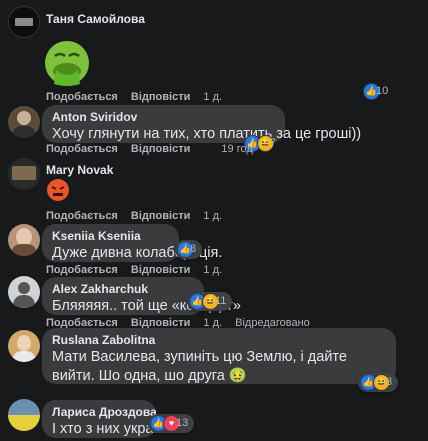  What do you see at coordinates (171, 423) in the screenshot?
I see `reaction-count: 👍 ♥ 13` at bounding box center [171, 423].